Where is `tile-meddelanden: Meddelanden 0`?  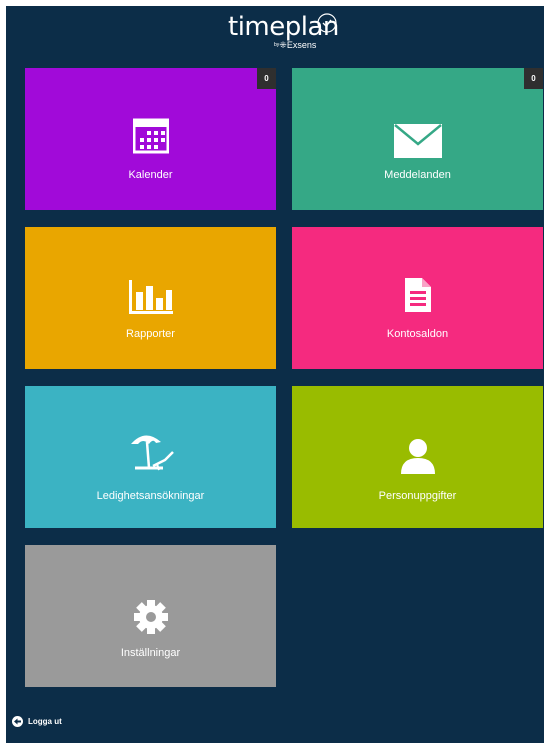
tile-meddelanden: Meddelanden 0 is located at coordinates (417, 139).